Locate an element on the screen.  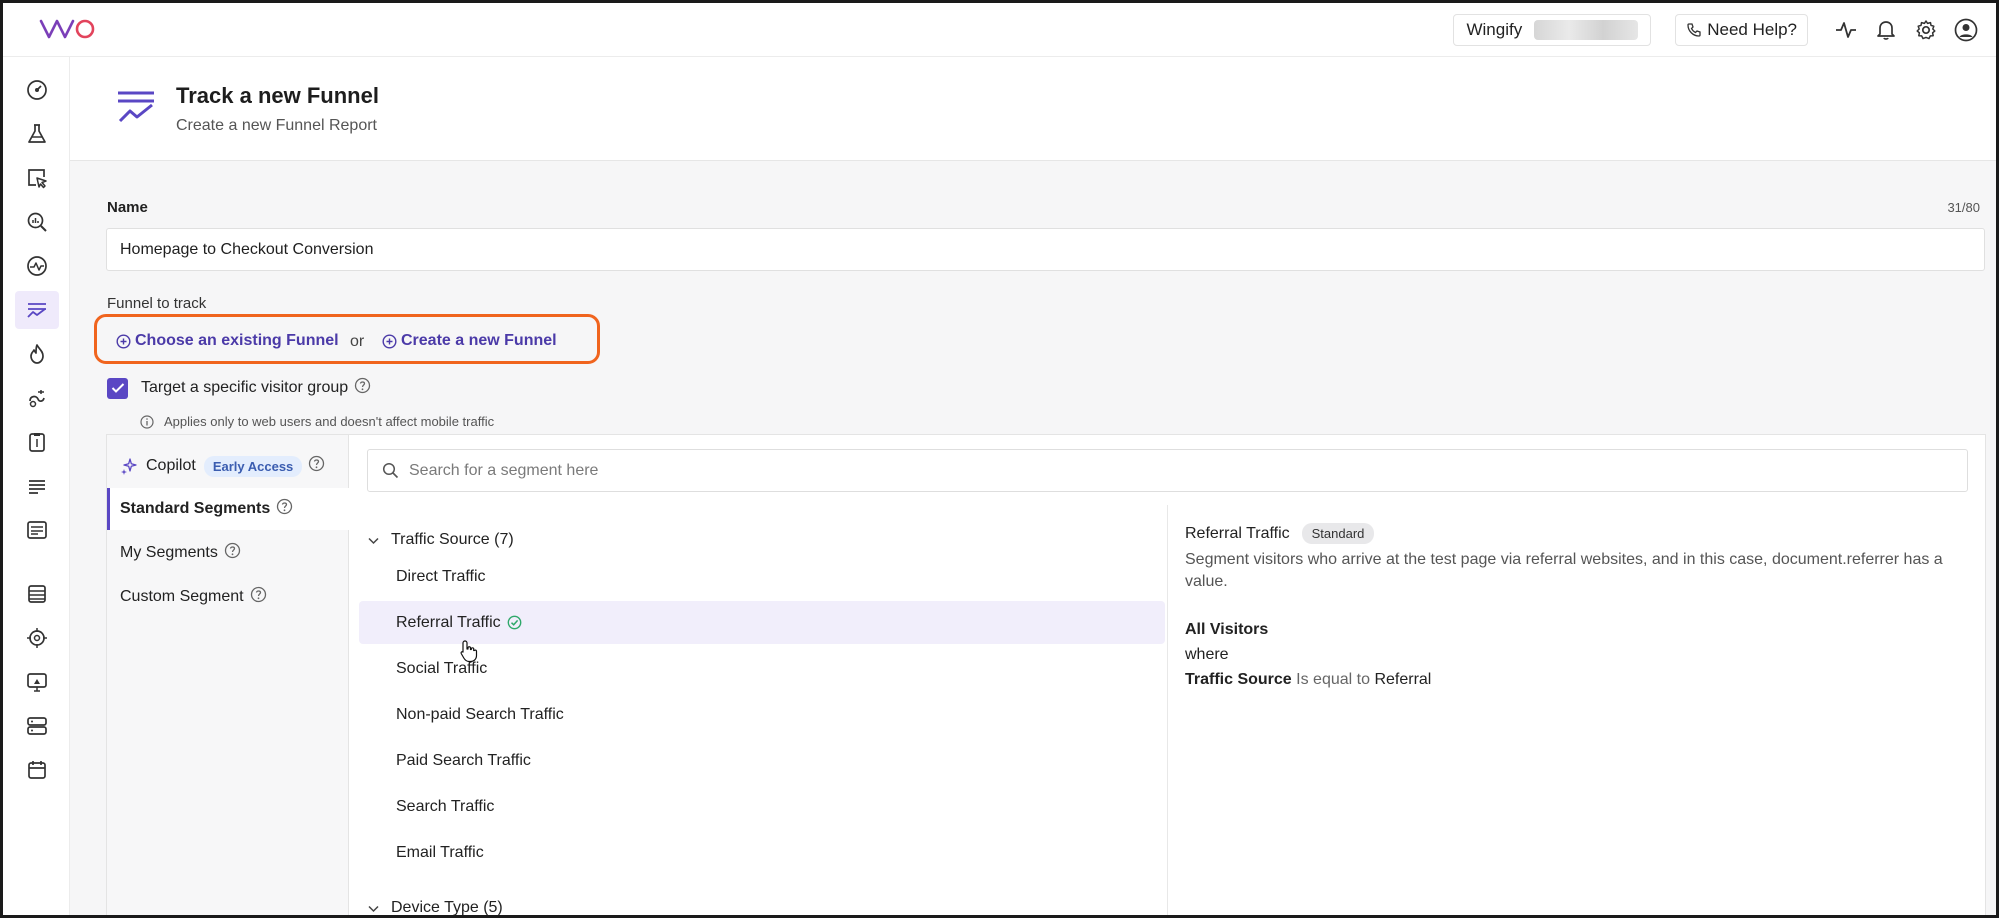
target-visitor-group-checkbox is located at coordinates (117, 388).